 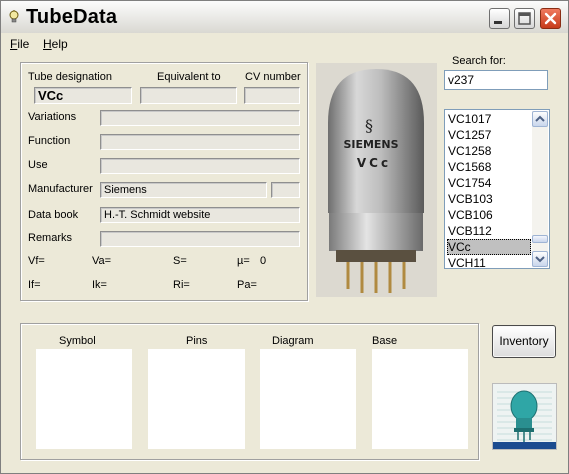 I want to click on param-pa-label: Pa=, so click(x=247, y=285).